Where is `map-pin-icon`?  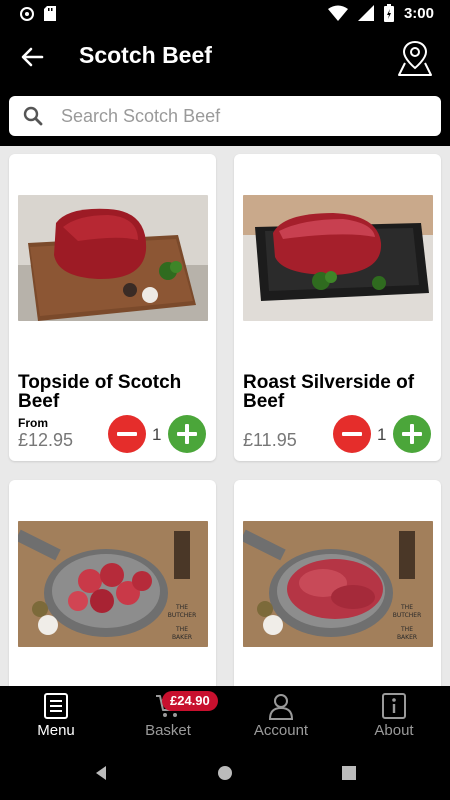
map-pin-icon is located at coordinates (415, 58).